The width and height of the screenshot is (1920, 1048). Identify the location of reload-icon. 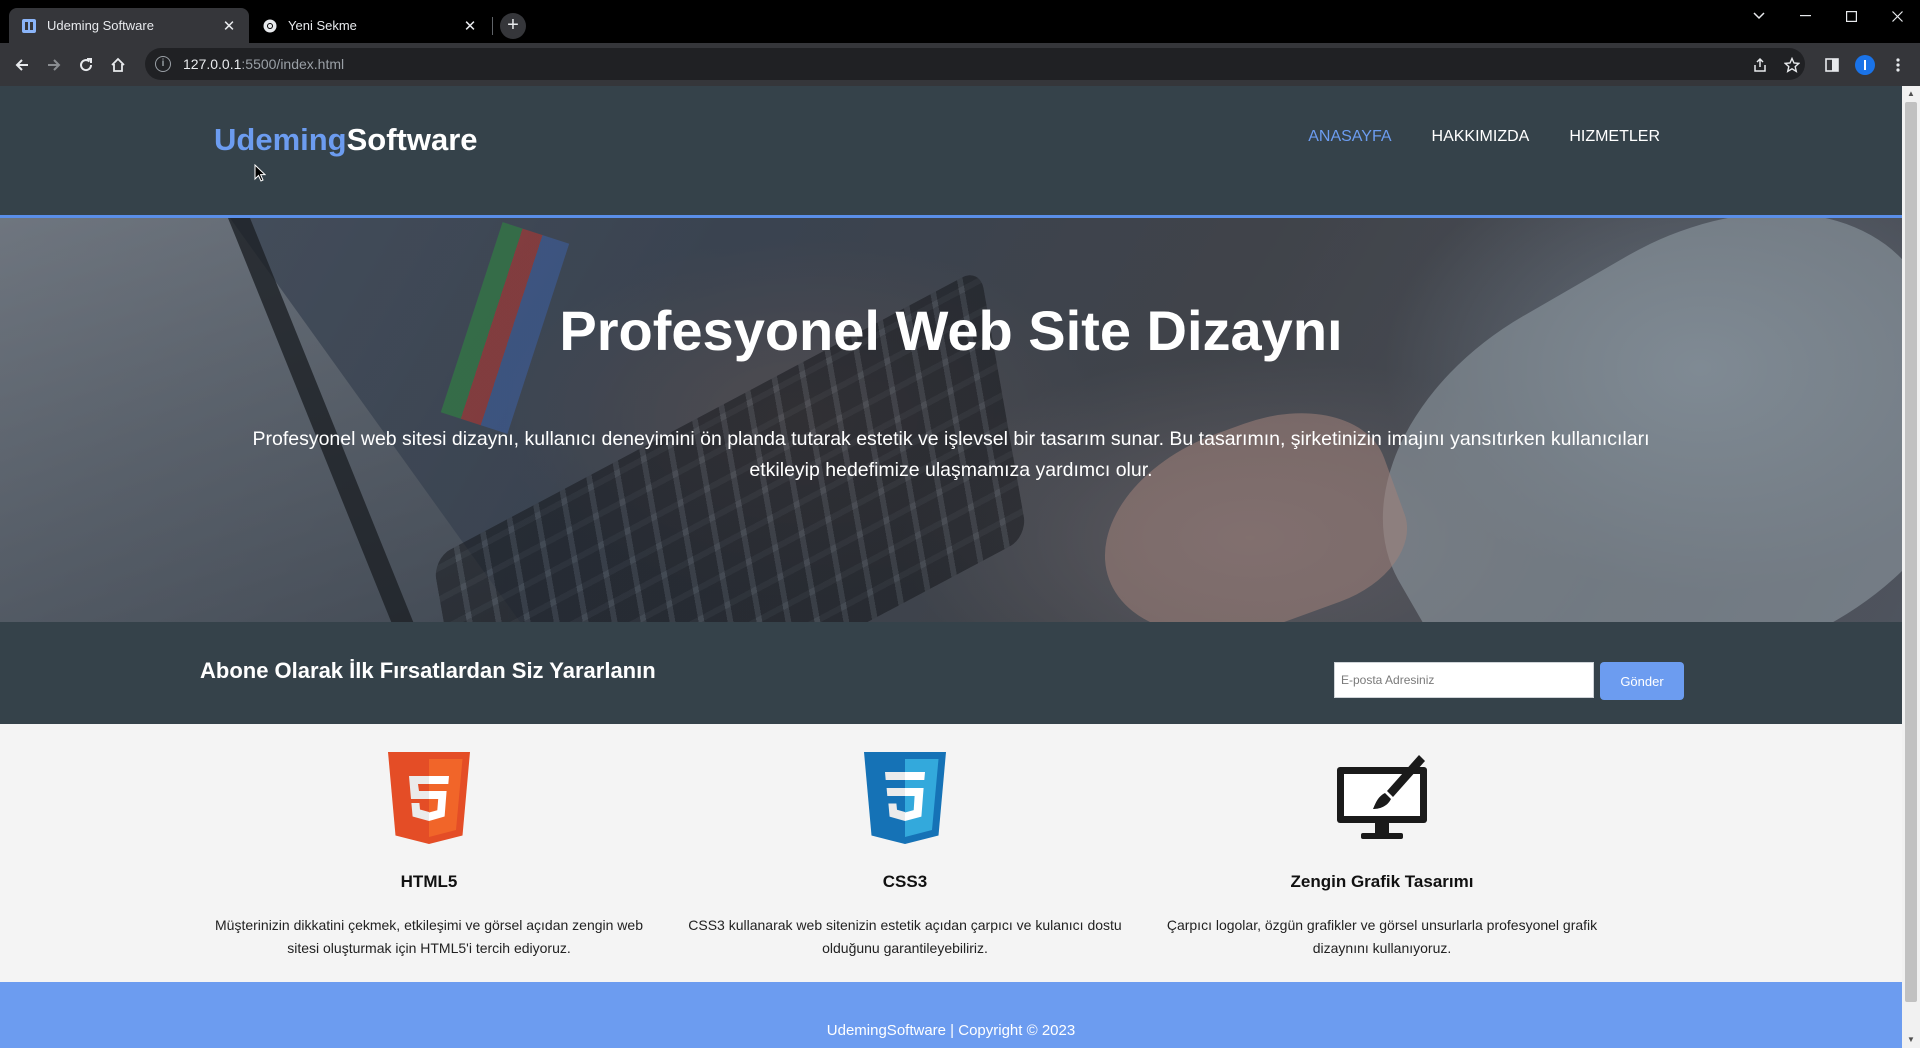
(86, 65).